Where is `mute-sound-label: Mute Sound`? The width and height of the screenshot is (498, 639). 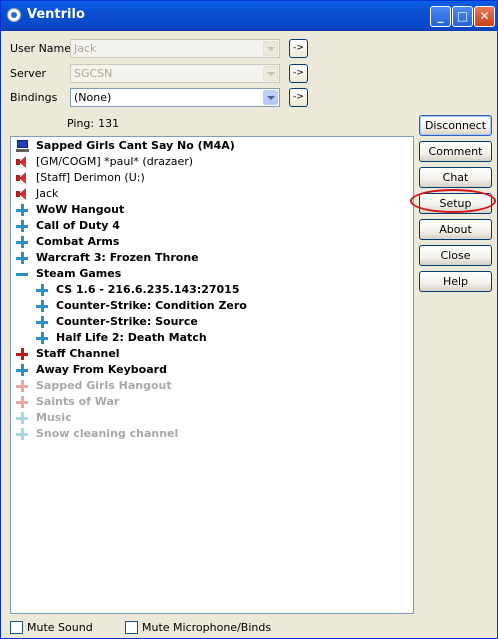
mute-sound-label: Mute Sound is located at coordinates (60, 627).